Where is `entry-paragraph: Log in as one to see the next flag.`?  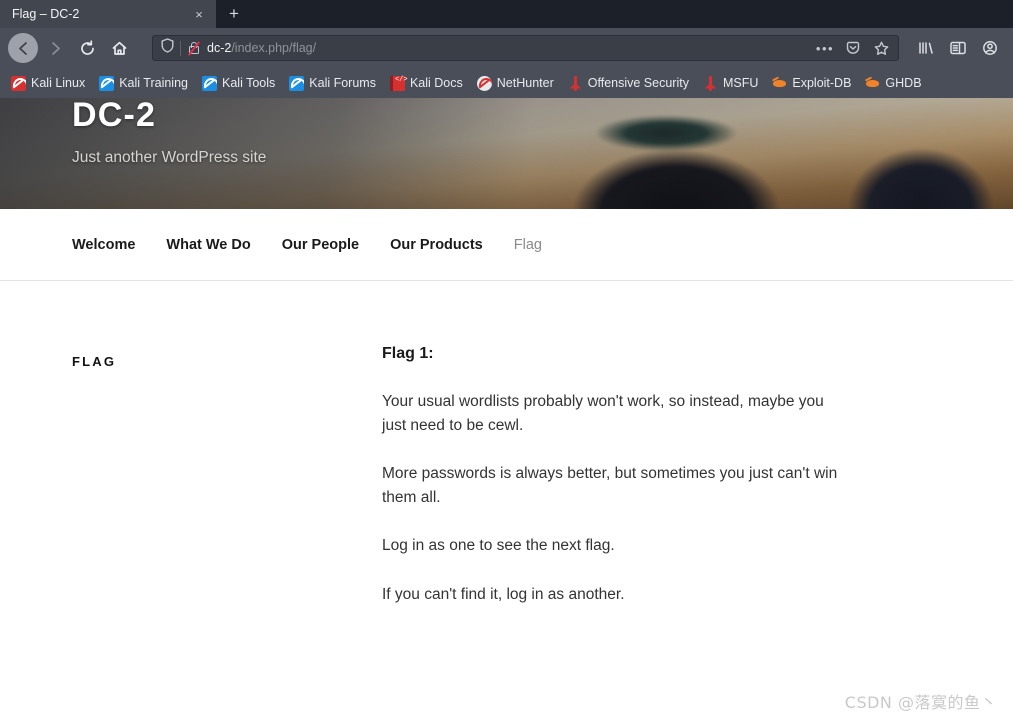
entry-paragraph: Log in as one to see the next flag. is located at coordinates (498, 546).